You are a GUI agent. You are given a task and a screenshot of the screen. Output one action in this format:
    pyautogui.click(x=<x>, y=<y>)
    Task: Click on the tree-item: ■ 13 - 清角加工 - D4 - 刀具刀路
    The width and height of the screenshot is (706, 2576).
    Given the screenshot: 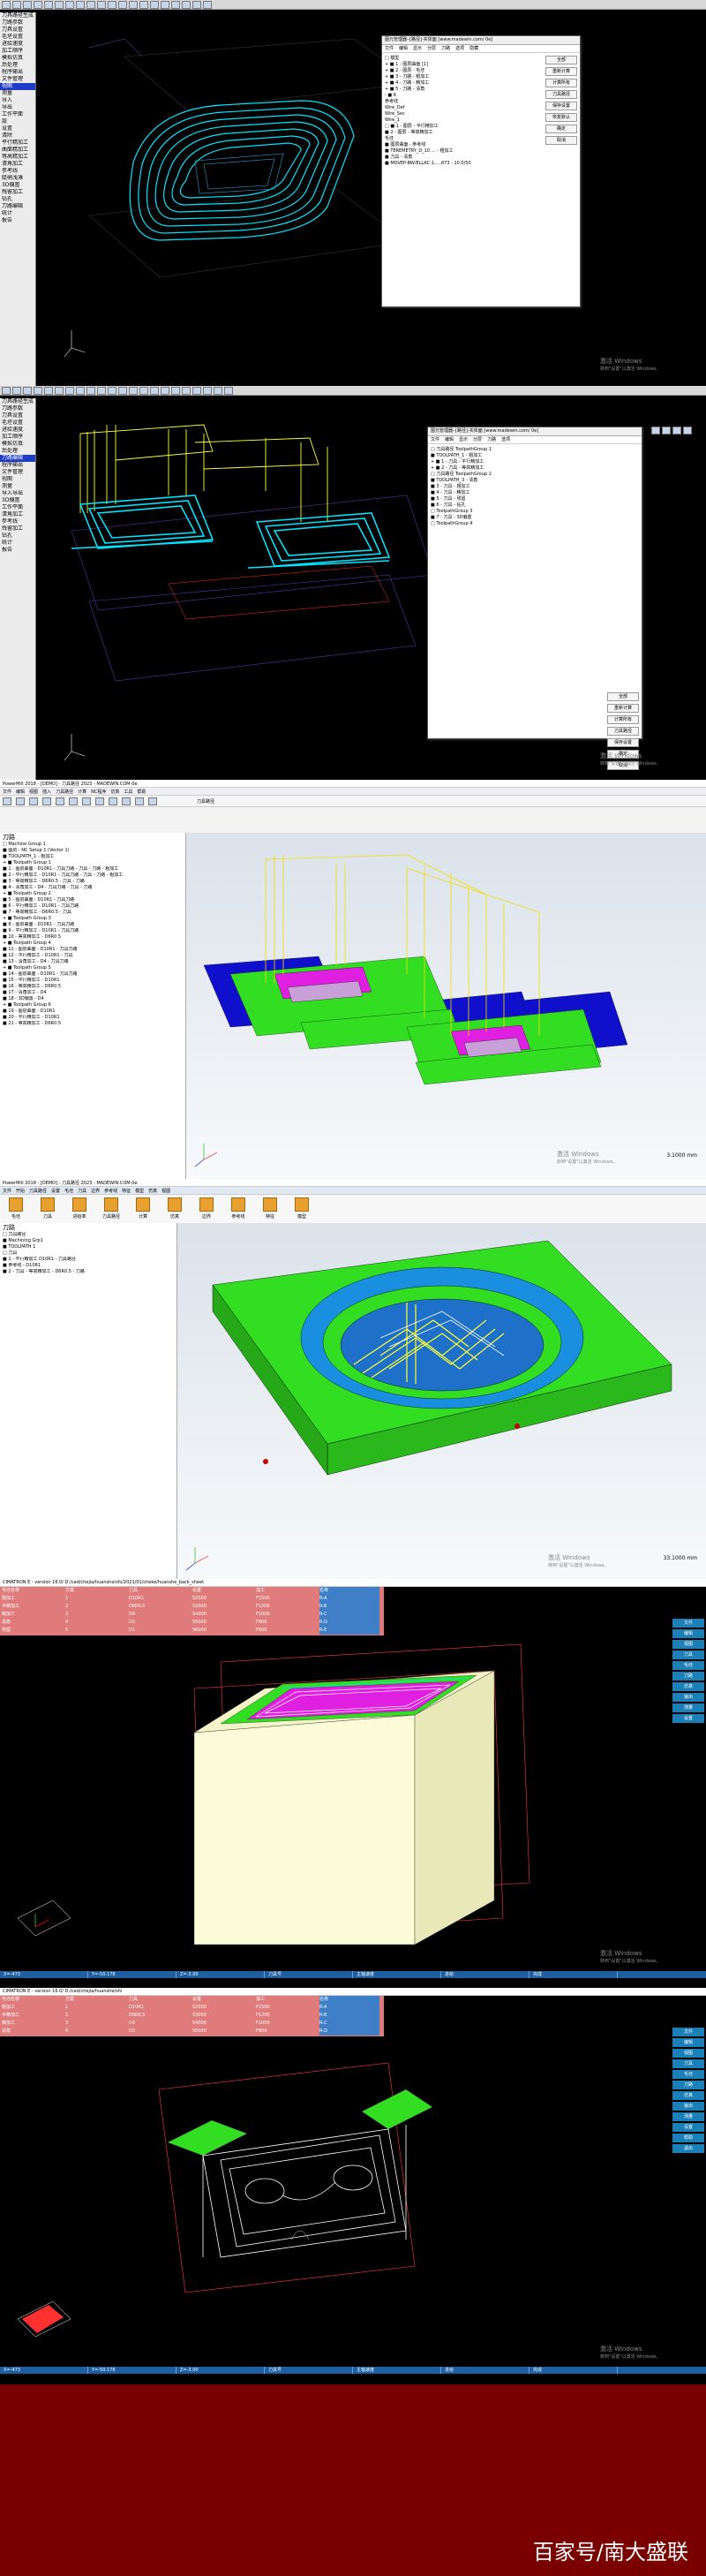 What is the action you would take?
    pyautogui.click(x=94, y=962)
    